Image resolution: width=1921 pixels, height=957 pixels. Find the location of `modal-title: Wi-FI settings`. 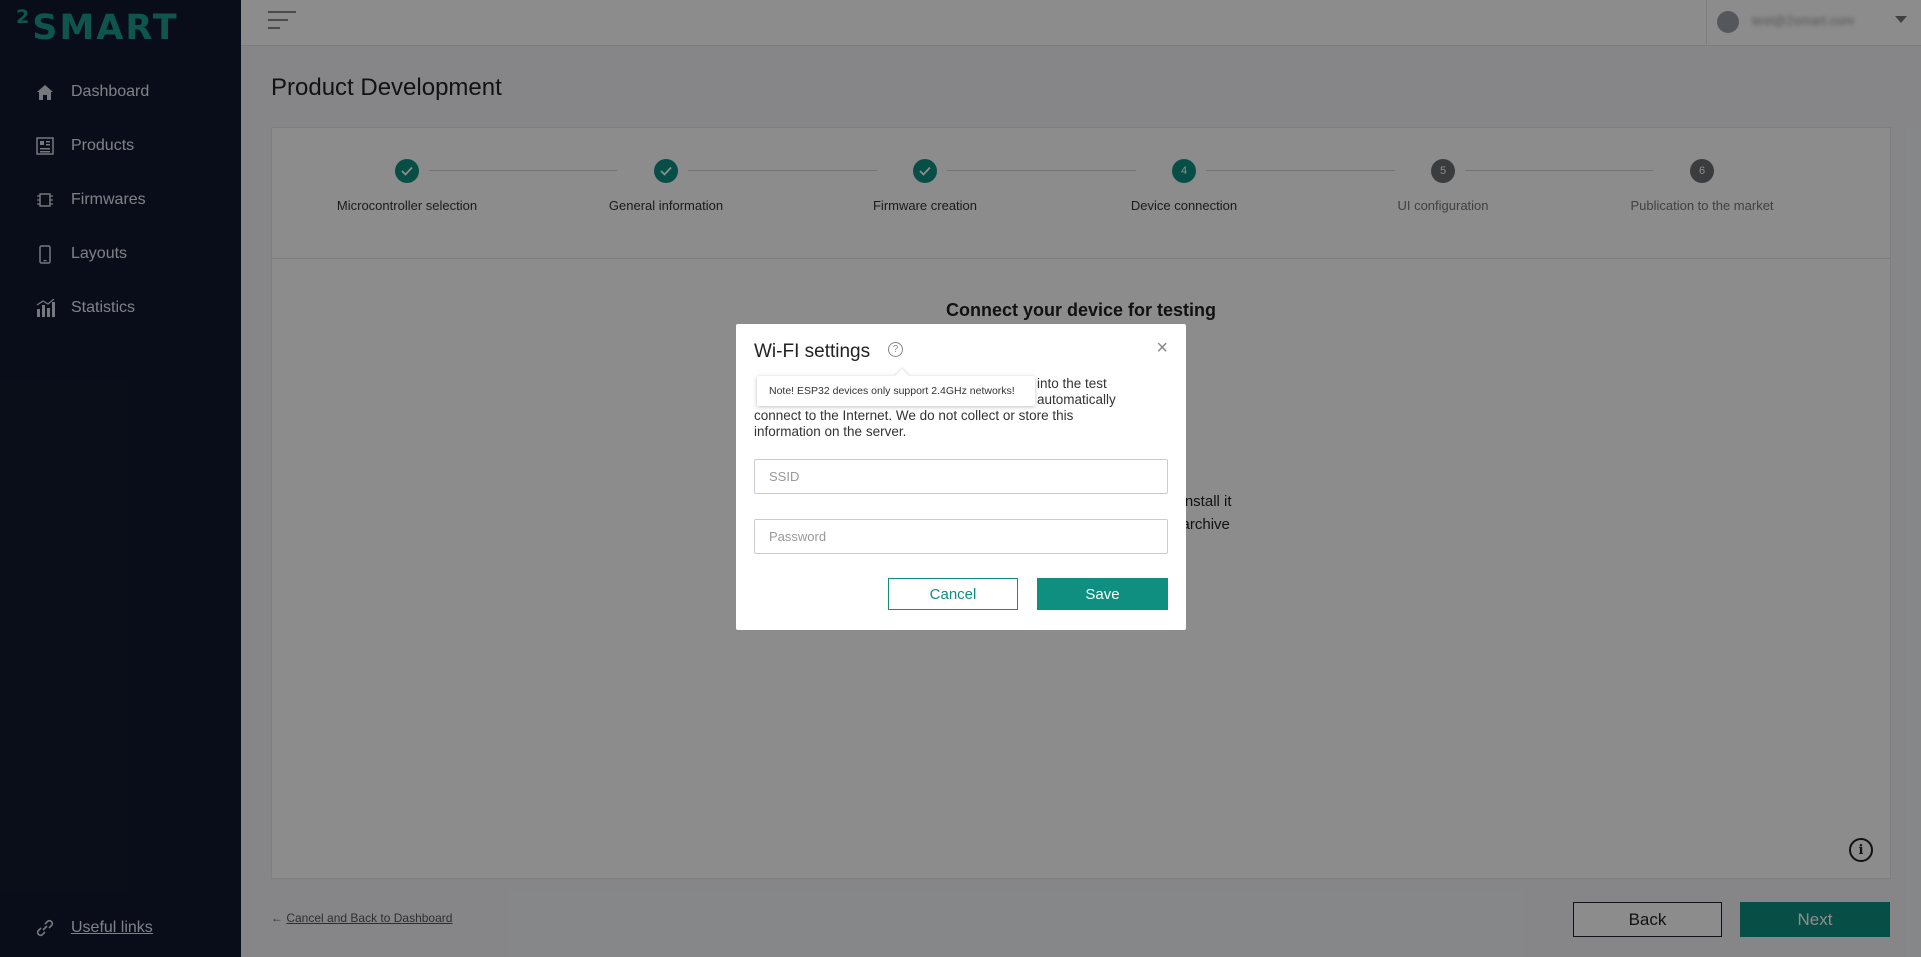

modal-title: Wi-FI settings is located at coordinates (812, 351).